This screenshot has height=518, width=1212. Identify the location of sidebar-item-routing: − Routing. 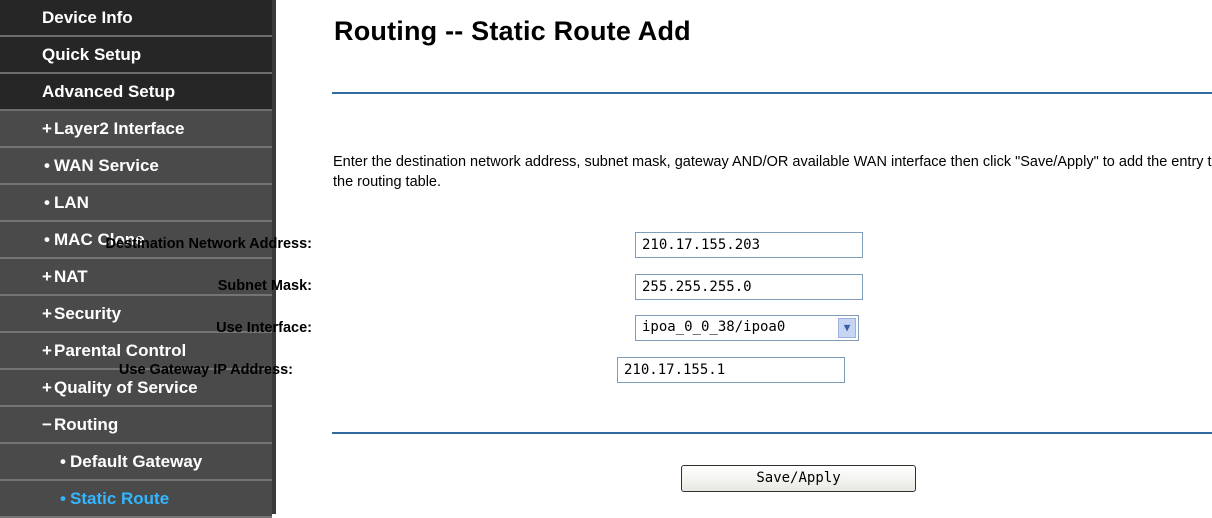
(136, 425).